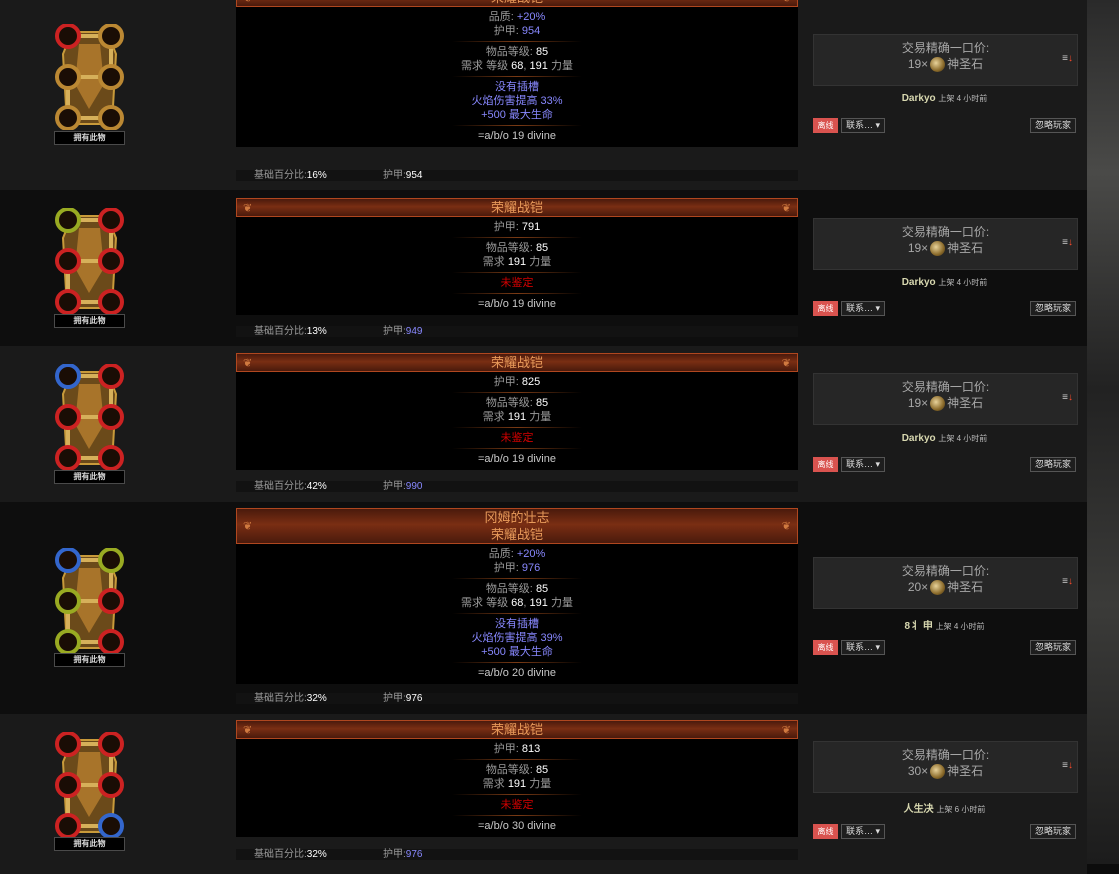 The width and height of the screenshot is (1119, 874). Describe the element at coordinates (965, 771) in the screenshot. I see `currency-name: 神圣石` at that location.